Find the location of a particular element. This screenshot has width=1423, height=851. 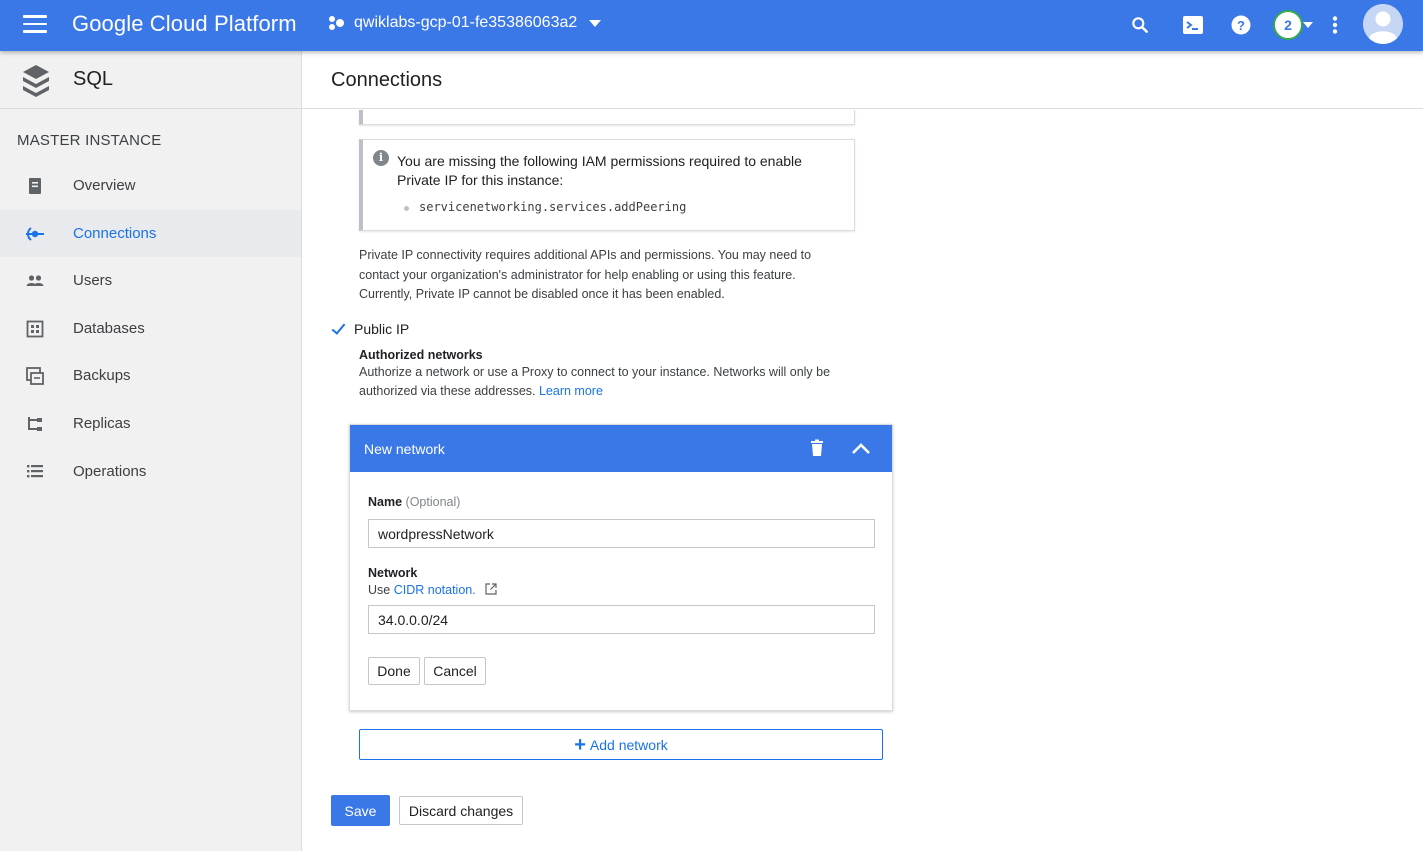

learn-more-link: Learn more is located at coordinates (571, 391).